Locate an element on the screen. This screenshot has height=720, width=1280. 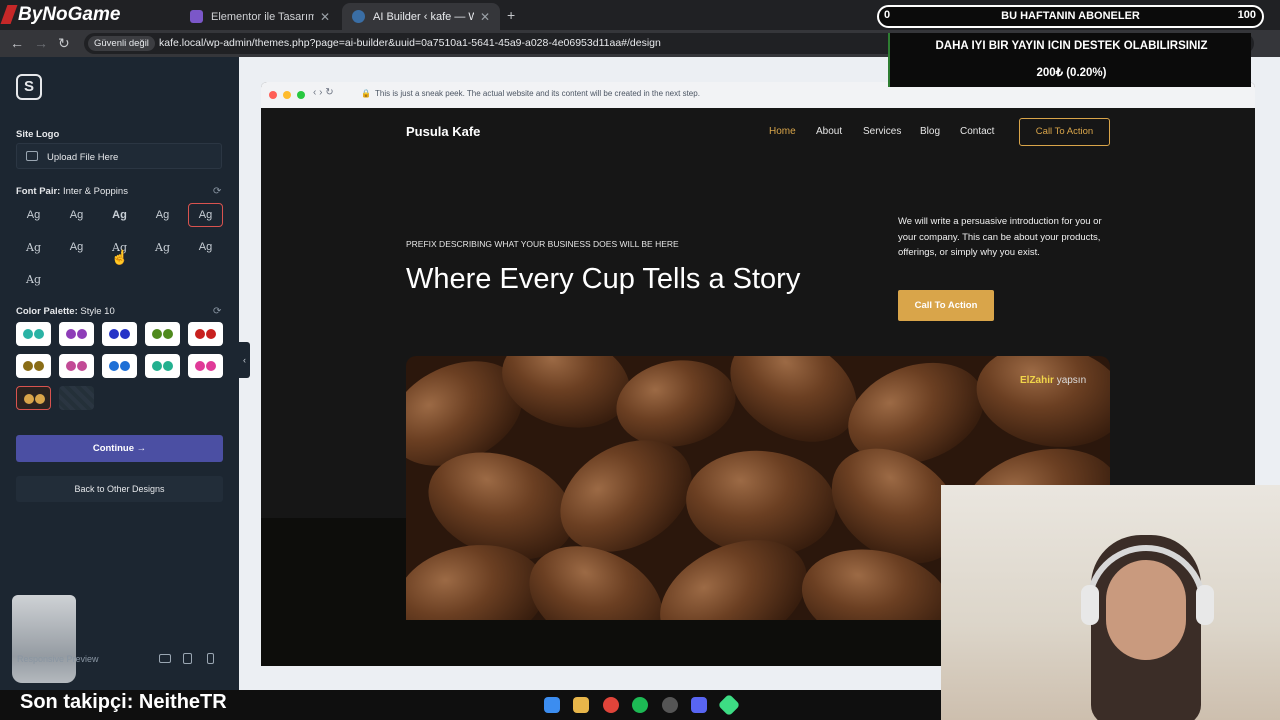
file-explorer-icon is located at coordinates (581, 705).